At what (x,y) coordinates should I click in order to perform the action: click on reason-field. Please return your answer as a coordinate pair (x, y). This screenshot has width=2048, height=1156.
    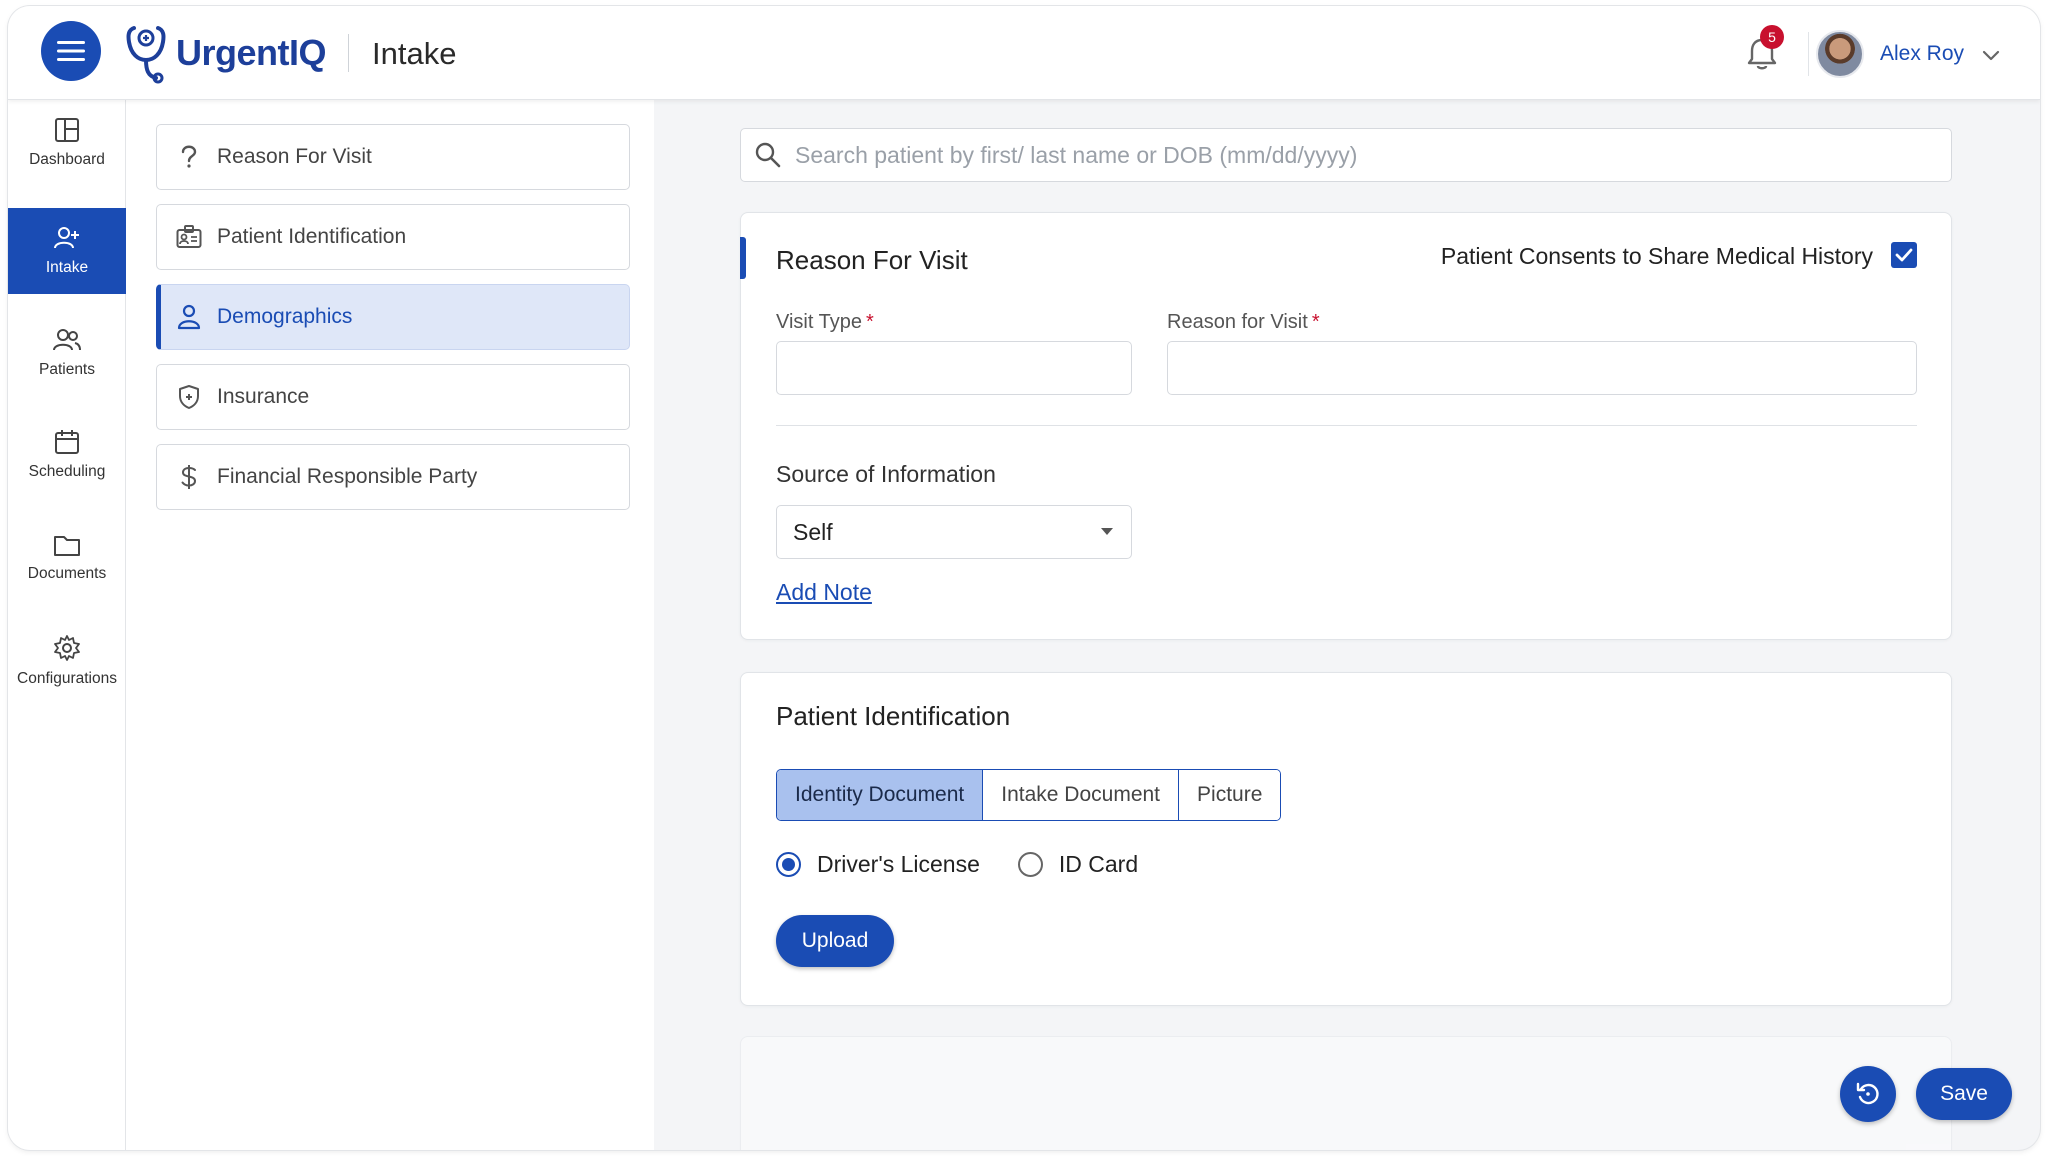
    Looking at the image, I should click on (1542, 368).